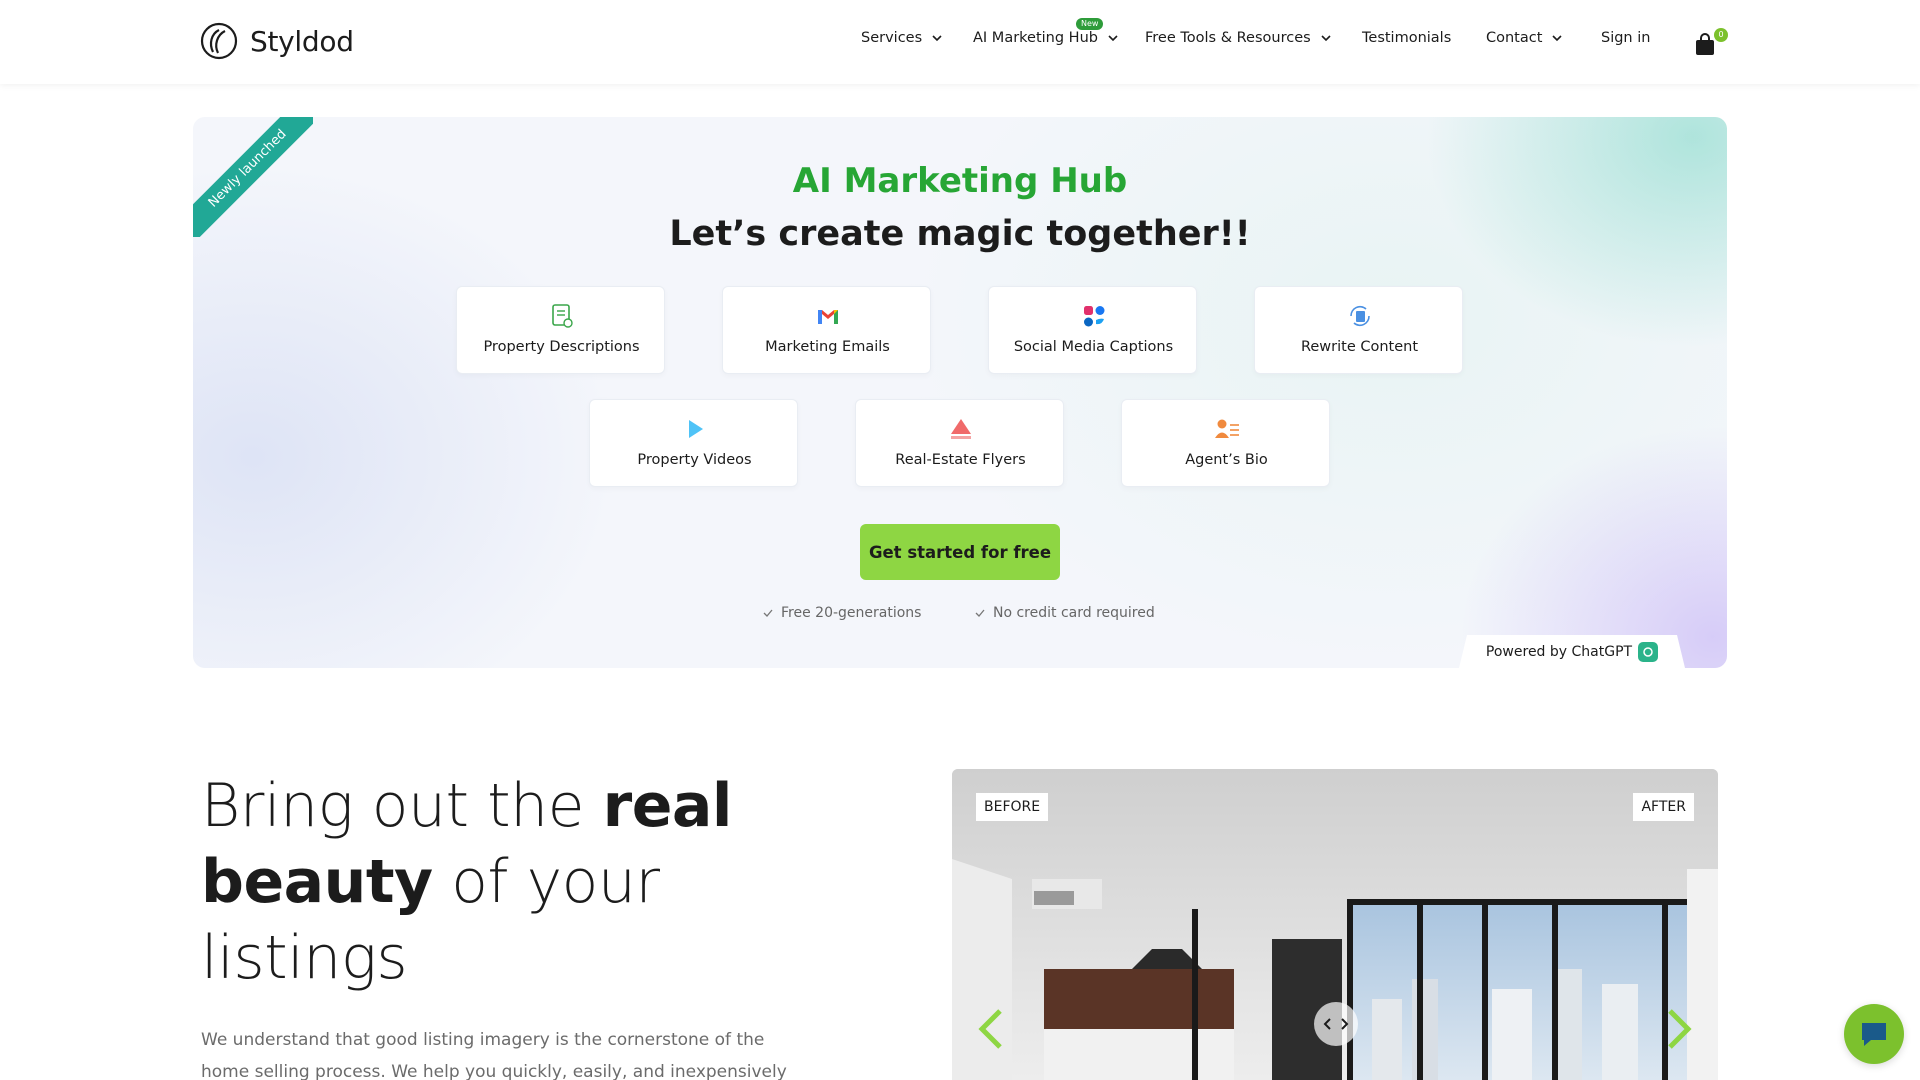  What do you see at coordinates (1226, 460) in the screenshot?
I see `card-label: Agent’s Bio` at bounding box center [1226, 460].